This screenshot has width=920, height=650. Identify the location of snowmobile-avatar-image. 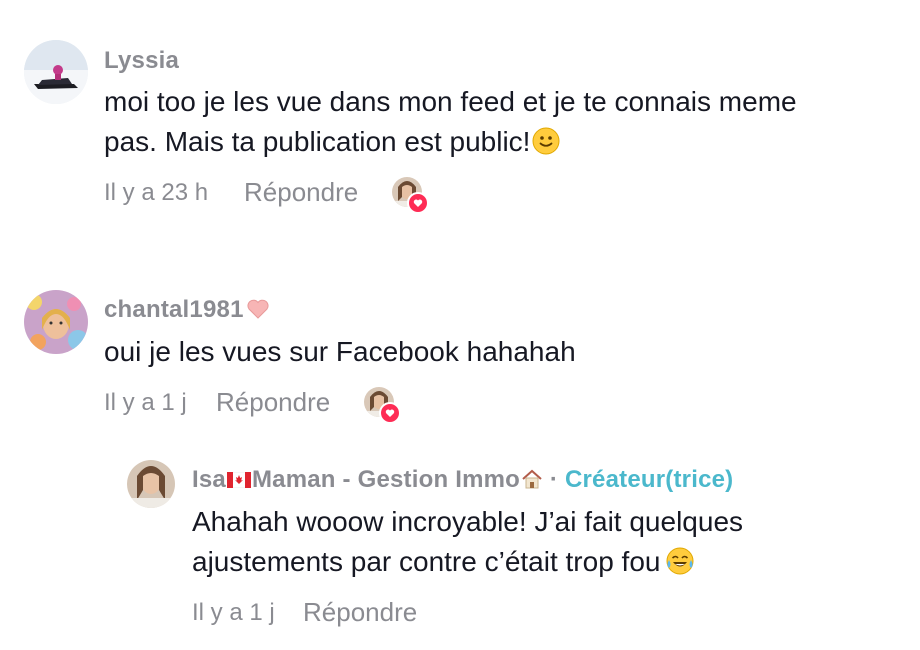
(56, 72).